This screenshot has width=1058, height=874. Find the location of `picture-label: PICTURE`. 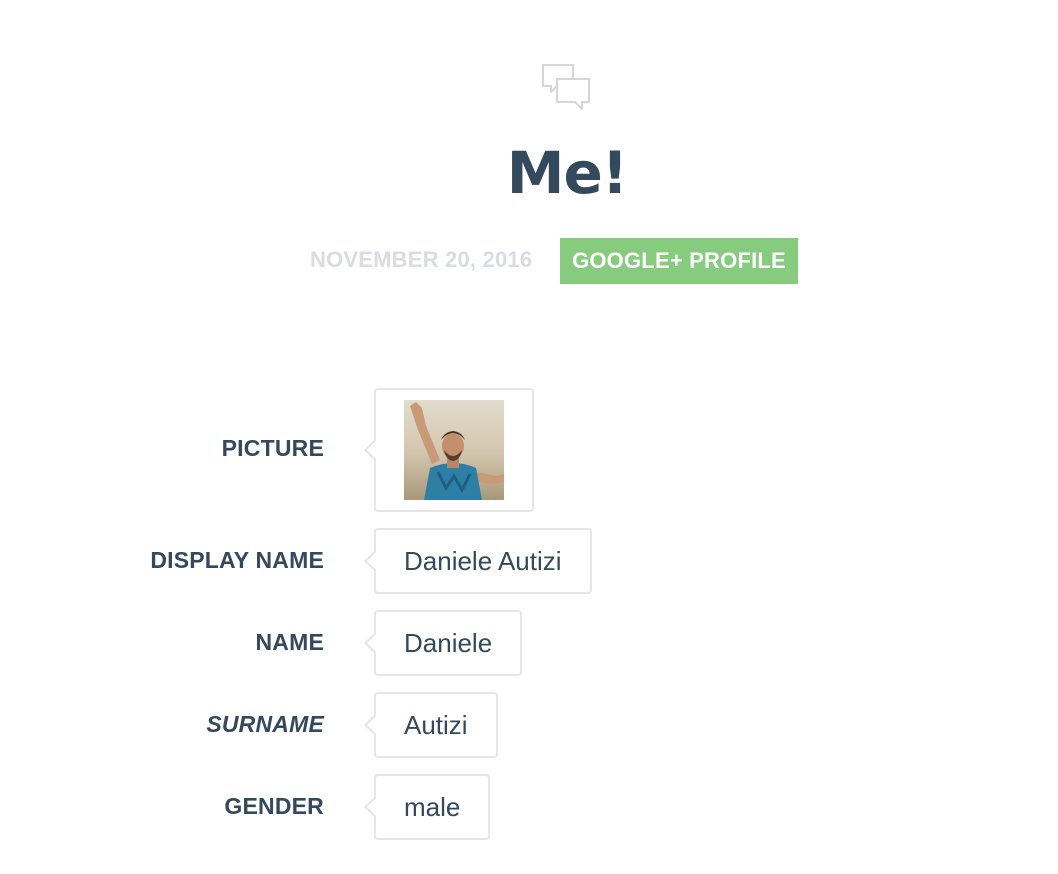

picture-label: PICTURE is located at coordinates (272, 448).